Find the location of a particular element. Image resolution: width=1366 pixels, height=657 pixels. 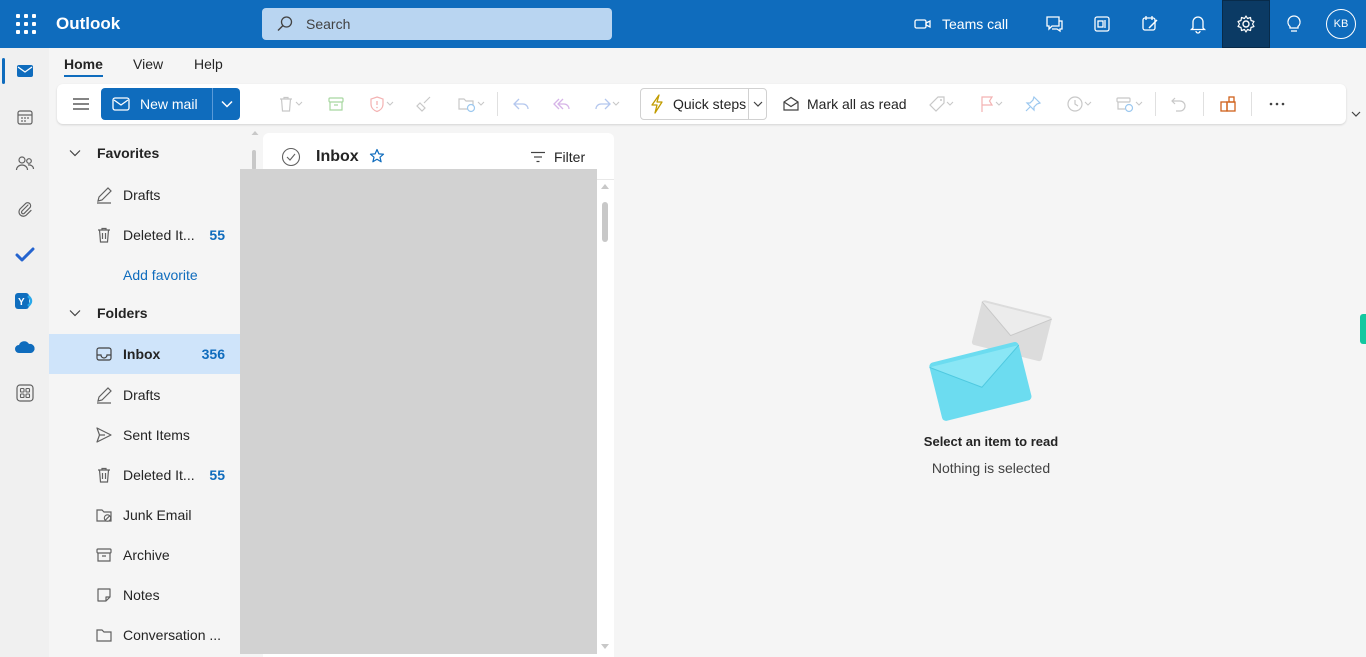

yammer-icon: Y is located at coordinates (23, 301).